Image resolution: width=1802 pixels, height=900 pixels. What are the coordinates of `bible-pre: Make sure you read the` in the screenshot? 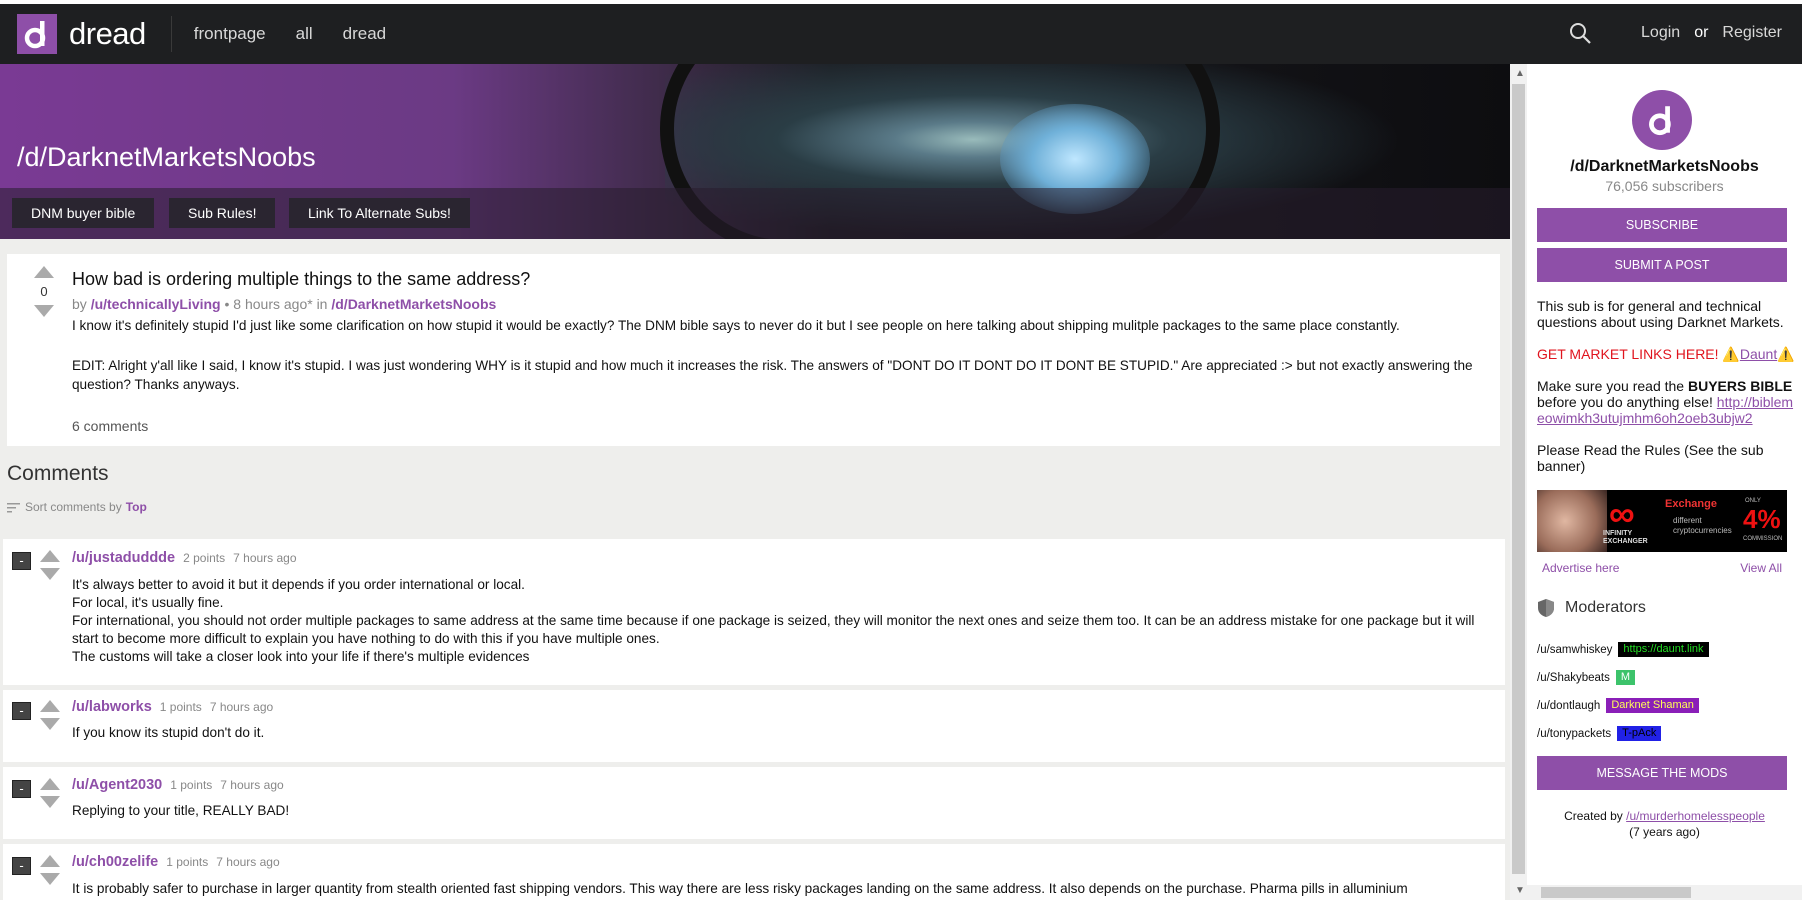 It's located at (1612, 386).